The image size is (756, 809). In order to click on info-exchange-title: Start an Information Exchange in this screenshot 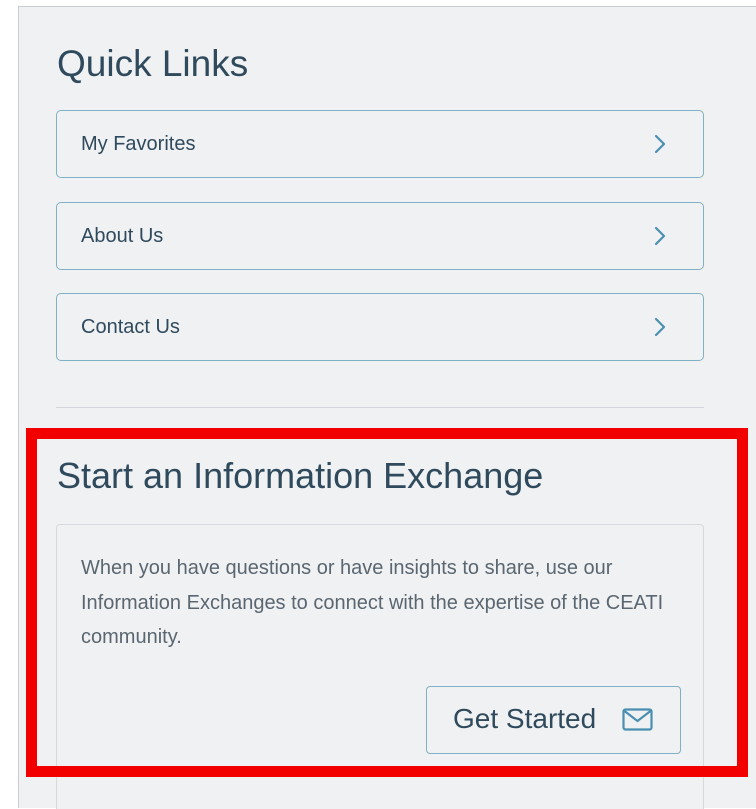, I will do `click(300, 475)`.